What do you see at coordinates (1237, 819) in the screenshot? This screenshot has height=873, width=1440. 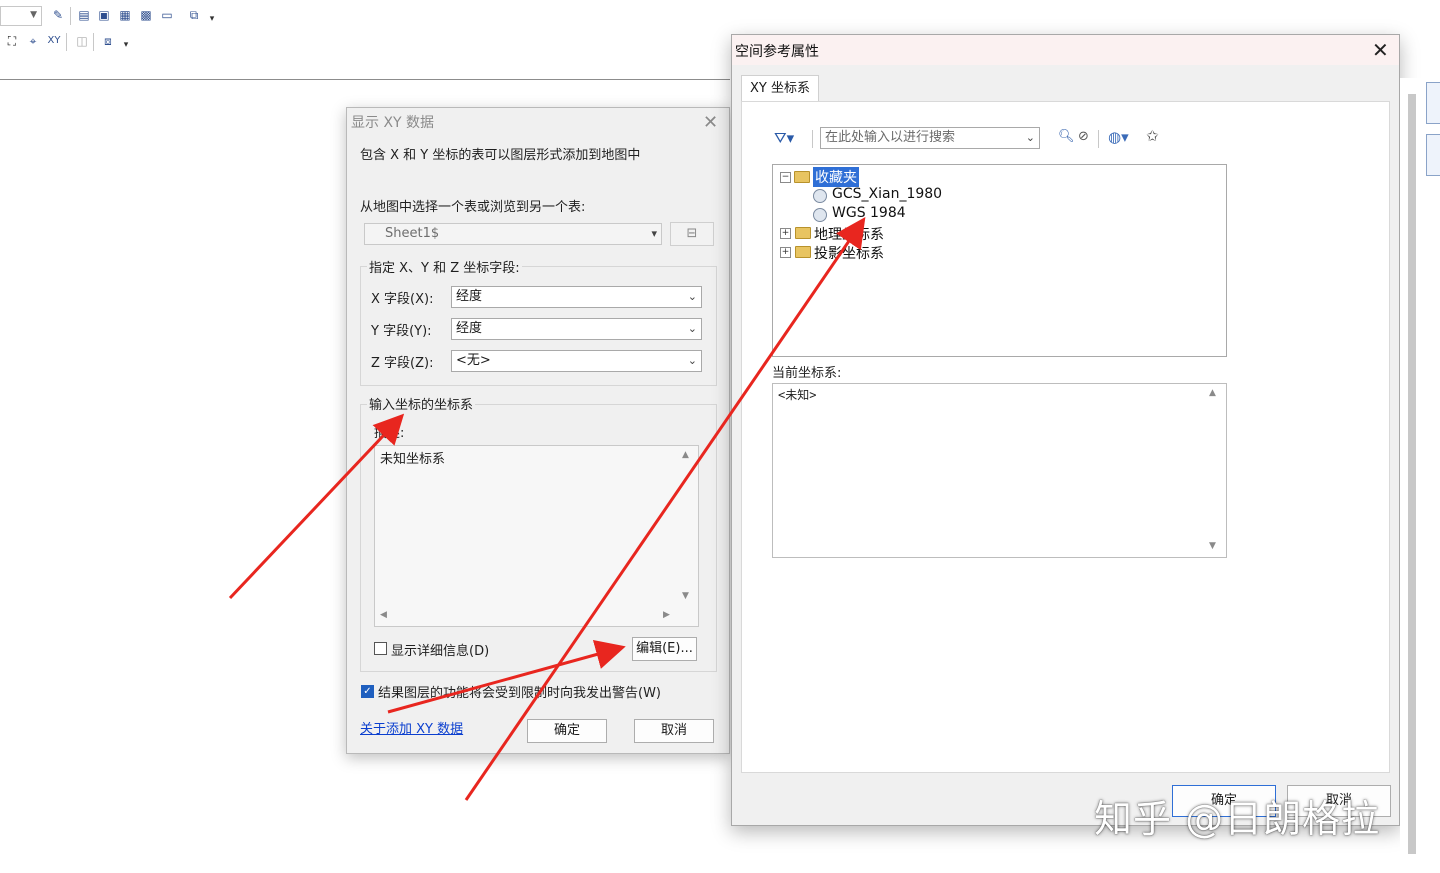 I see `watermark: 知乎 @日朗格拉` at bounding box center [1237, 819].